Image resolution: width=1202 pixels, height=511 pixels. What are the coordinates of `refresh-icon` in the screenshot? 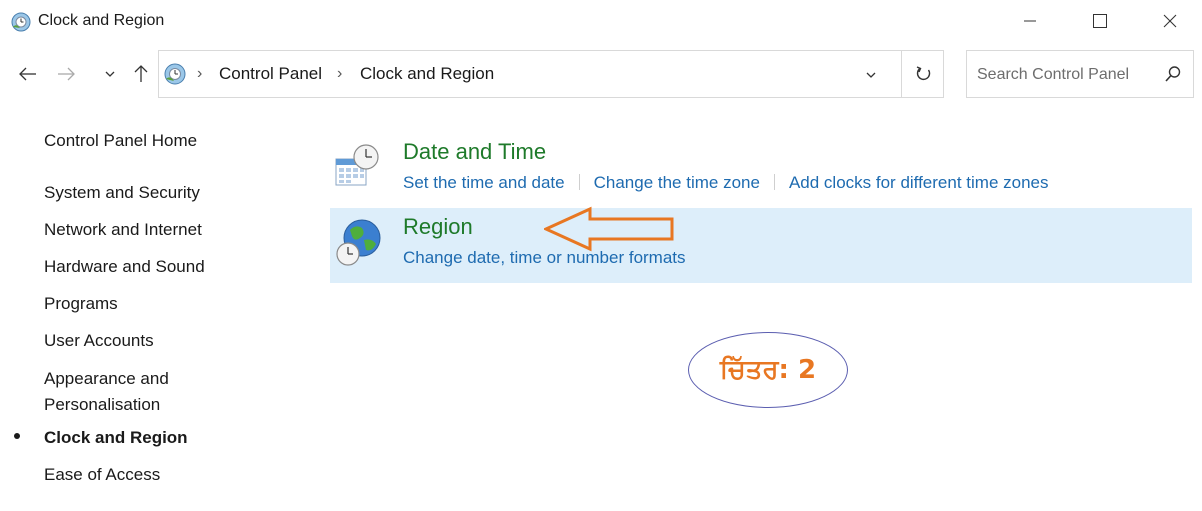 It's located at (923, 73).